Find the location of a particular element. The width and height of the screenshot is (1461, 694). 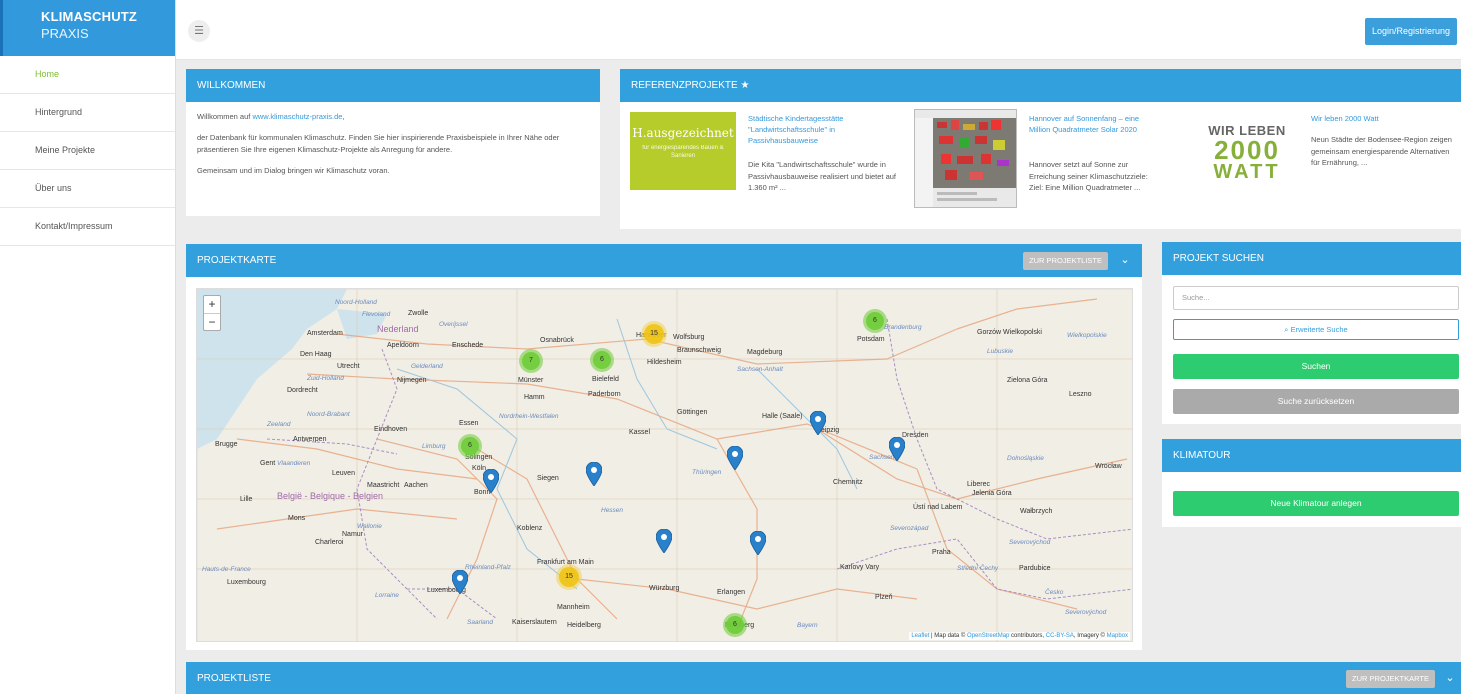

brand-logo: KLIMASCHUTZ PRAXIS is located at coordinates (87, 28).